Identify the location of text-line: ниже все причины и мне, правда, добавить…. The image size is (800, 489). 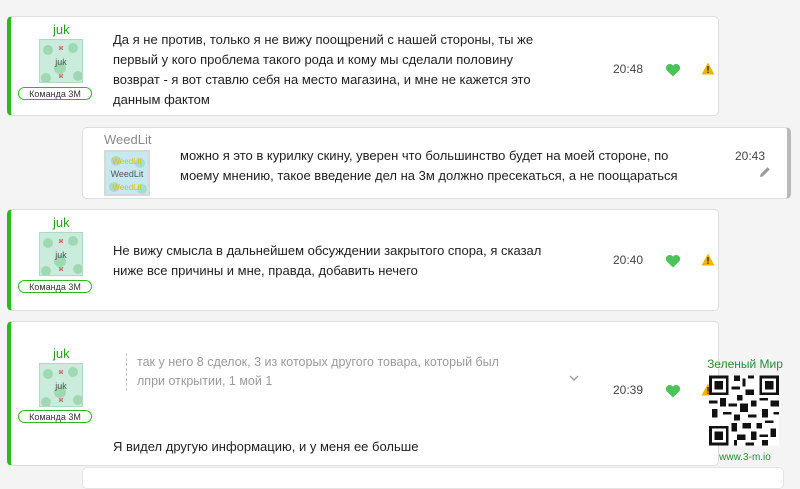
(265, 270).